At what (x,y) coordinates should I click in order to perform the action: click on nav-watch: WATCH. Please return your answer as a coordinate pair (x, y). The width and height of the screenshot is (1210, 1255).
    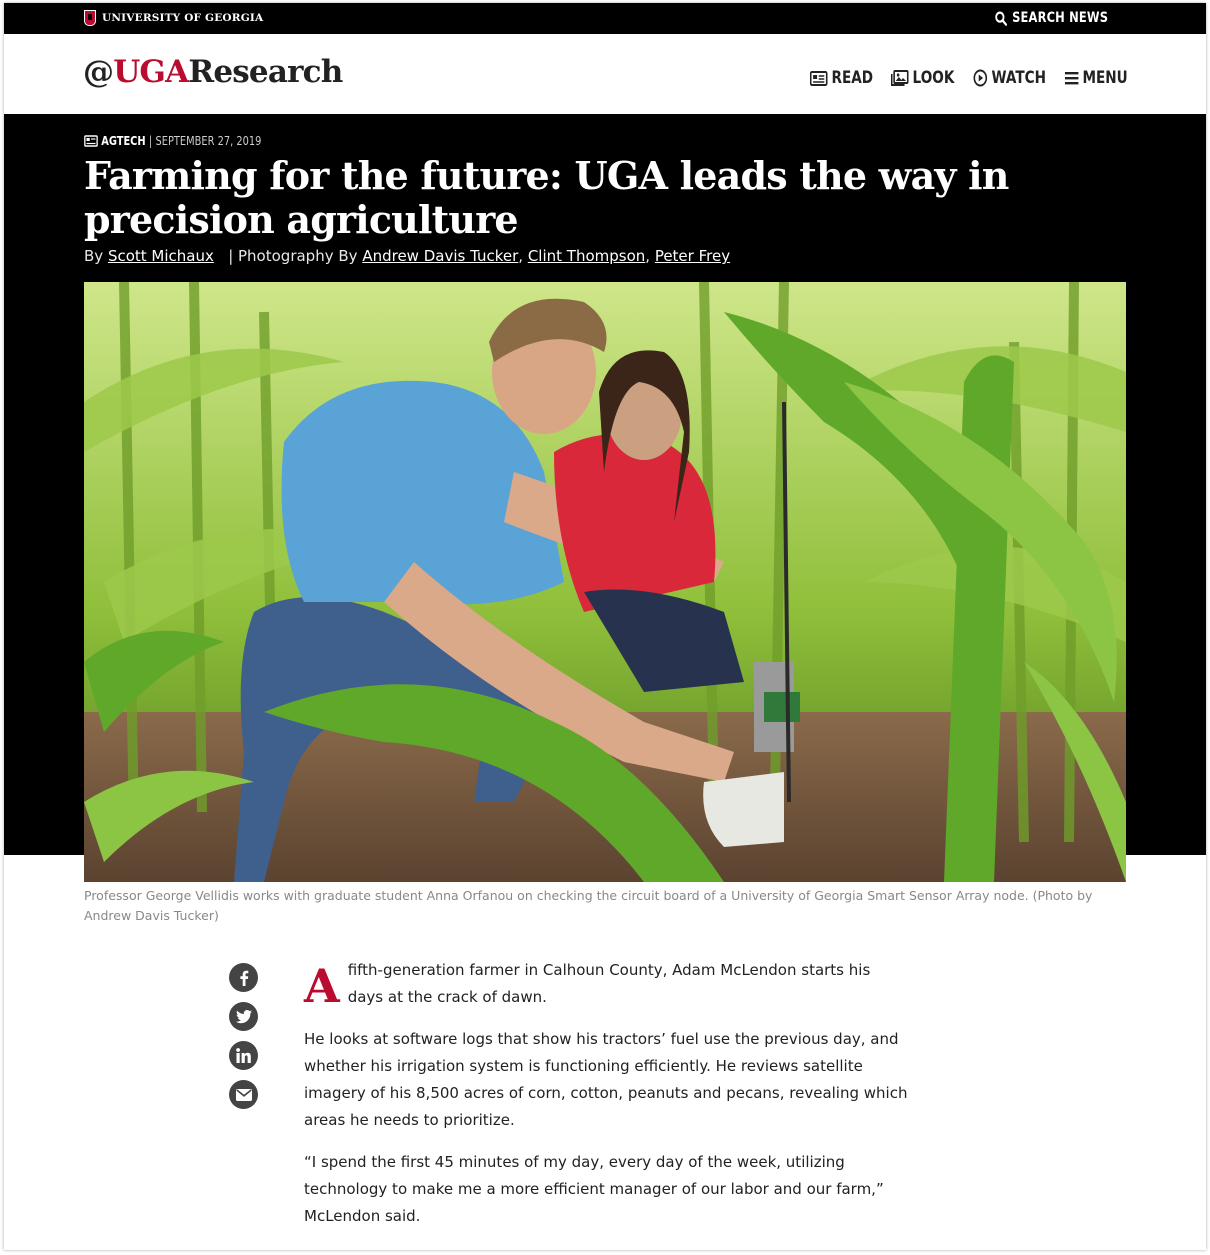
    Looking at the image, I should click on (1009, 78).